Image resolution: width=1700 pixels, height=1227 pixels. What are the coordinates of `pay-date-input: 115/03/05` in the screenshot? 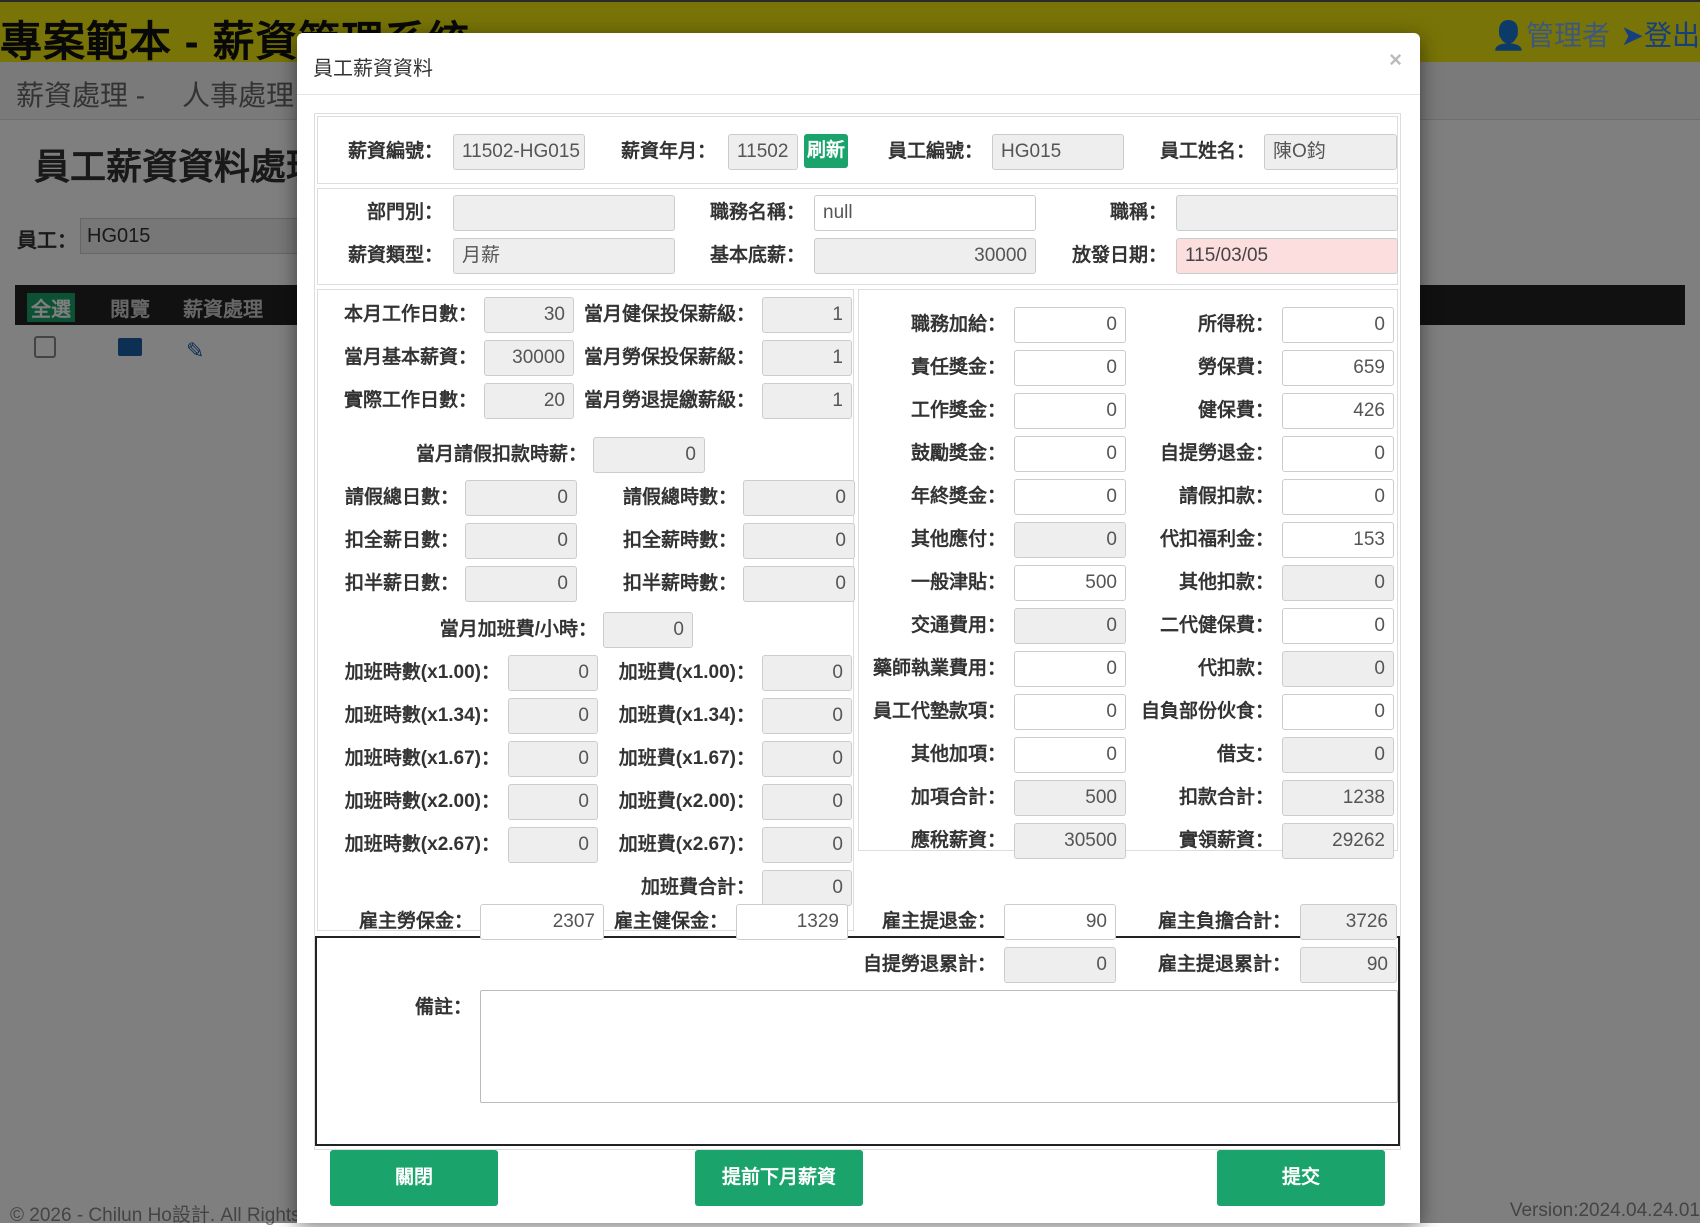 It's located at (1287, 256).